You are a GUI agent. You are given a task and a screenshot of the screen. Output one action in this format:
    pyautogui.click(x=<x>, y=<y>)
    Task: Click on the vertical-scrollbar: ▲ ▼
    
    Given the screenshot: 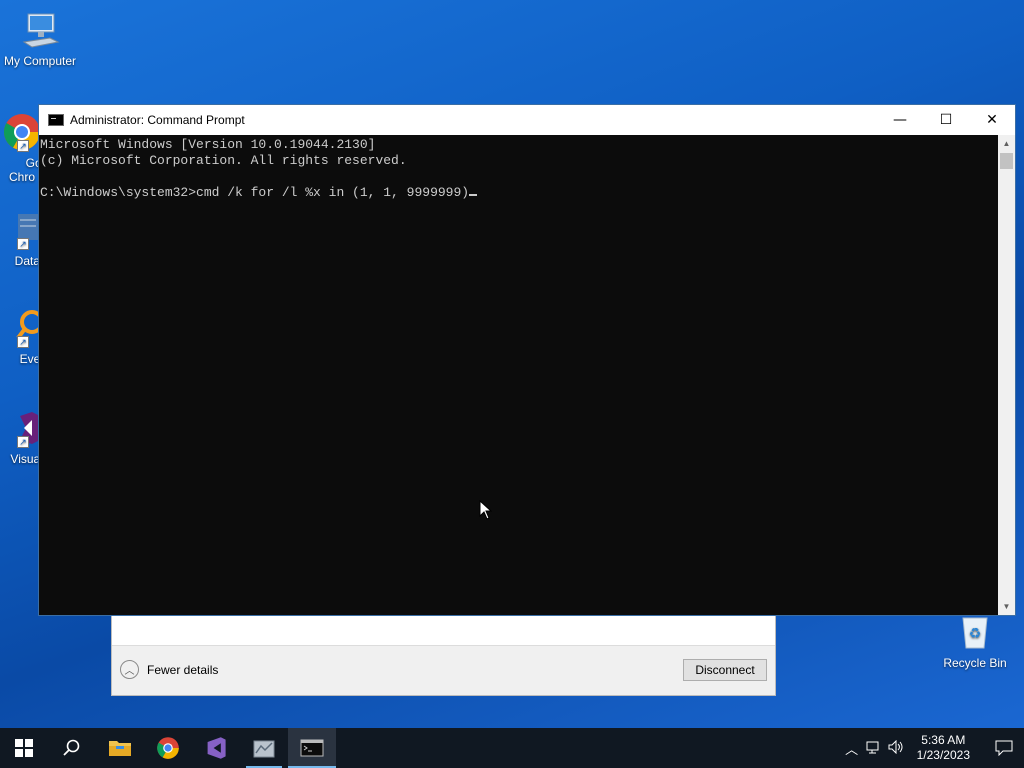 What is the action you would take?
    pyautogui.click(x=1006, y=375)
    